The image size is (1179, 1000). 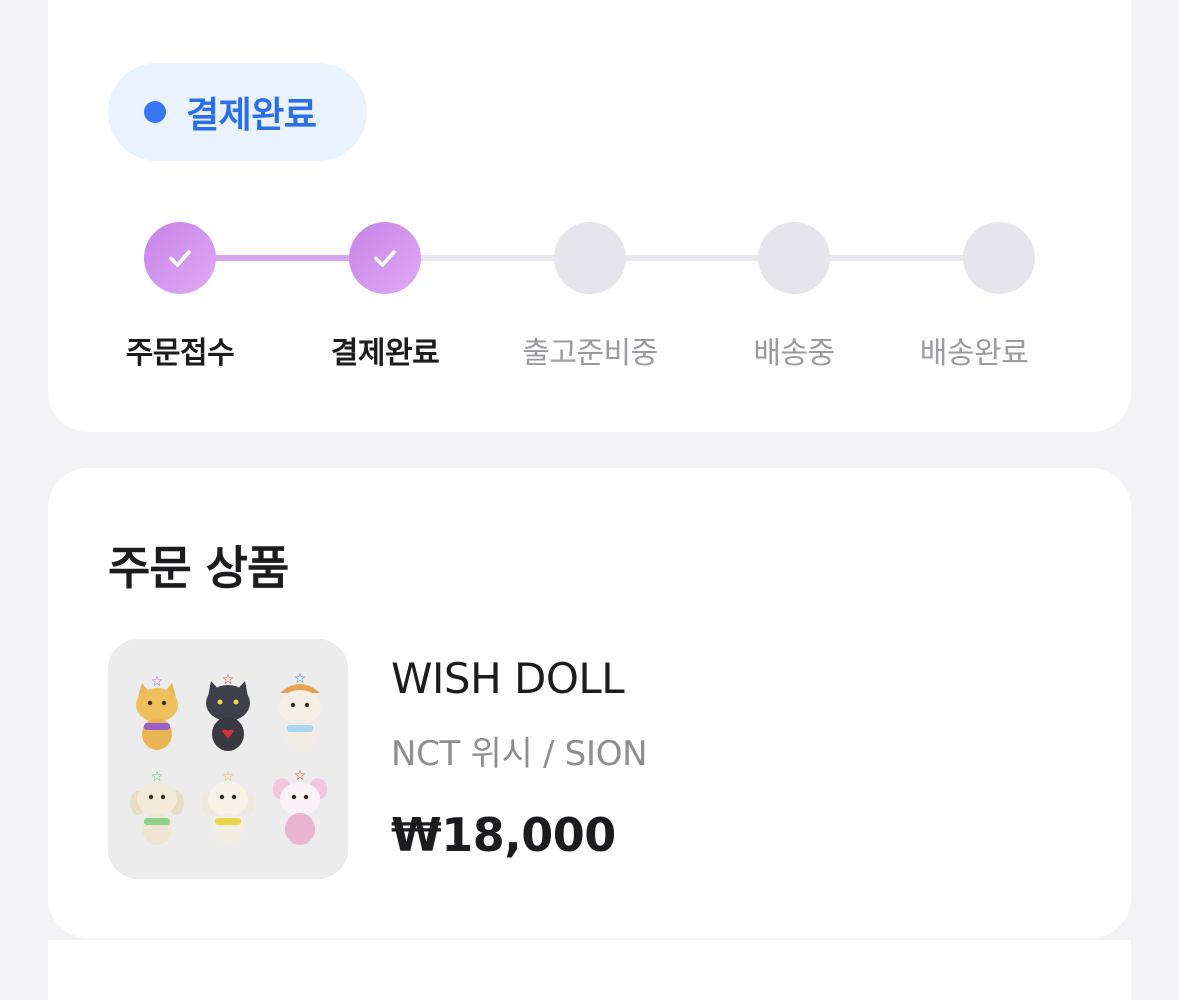 What do you see at coordinates (503, 835) in the screenshot?
I see `product-price: ₩18,000` at bounding box center [503, 835].